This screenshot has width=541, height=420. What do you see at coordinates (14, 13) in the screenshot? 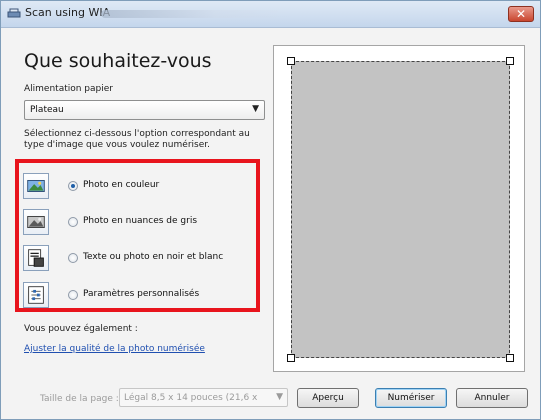
I see `scanner-app-icon` at bounding box center [14, 13].